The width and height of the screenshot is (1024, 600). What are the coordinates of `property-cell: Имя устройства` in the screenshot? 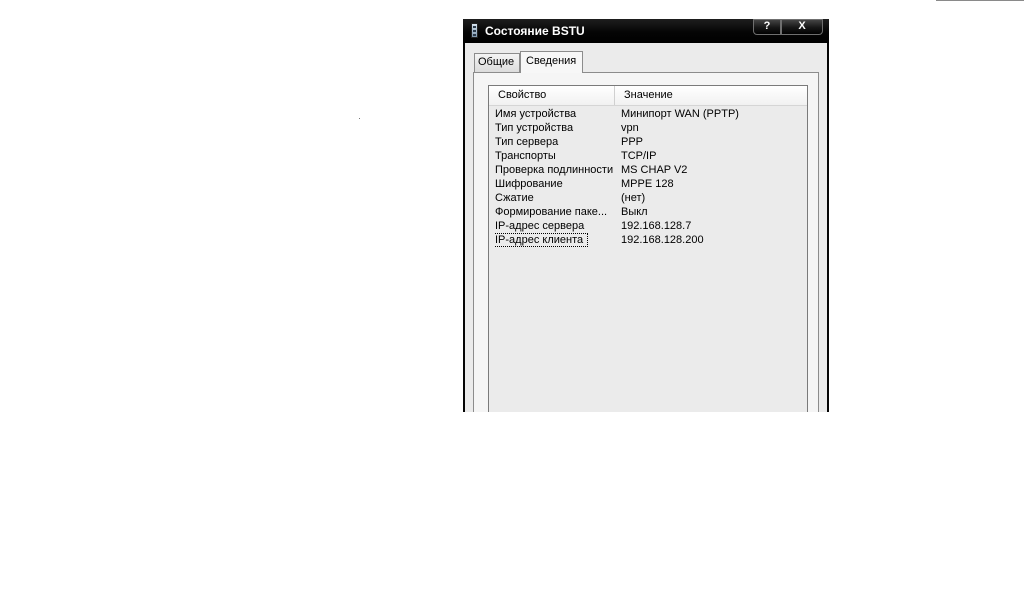 It's located at (554, 114).